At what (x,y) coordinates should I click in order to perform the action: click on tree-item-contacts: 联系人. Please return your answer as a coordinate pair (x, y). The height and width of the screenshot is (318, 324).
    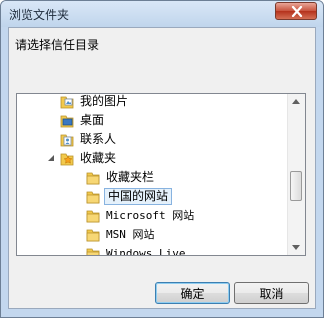
    Looking at the image, I should click on (88, 139).